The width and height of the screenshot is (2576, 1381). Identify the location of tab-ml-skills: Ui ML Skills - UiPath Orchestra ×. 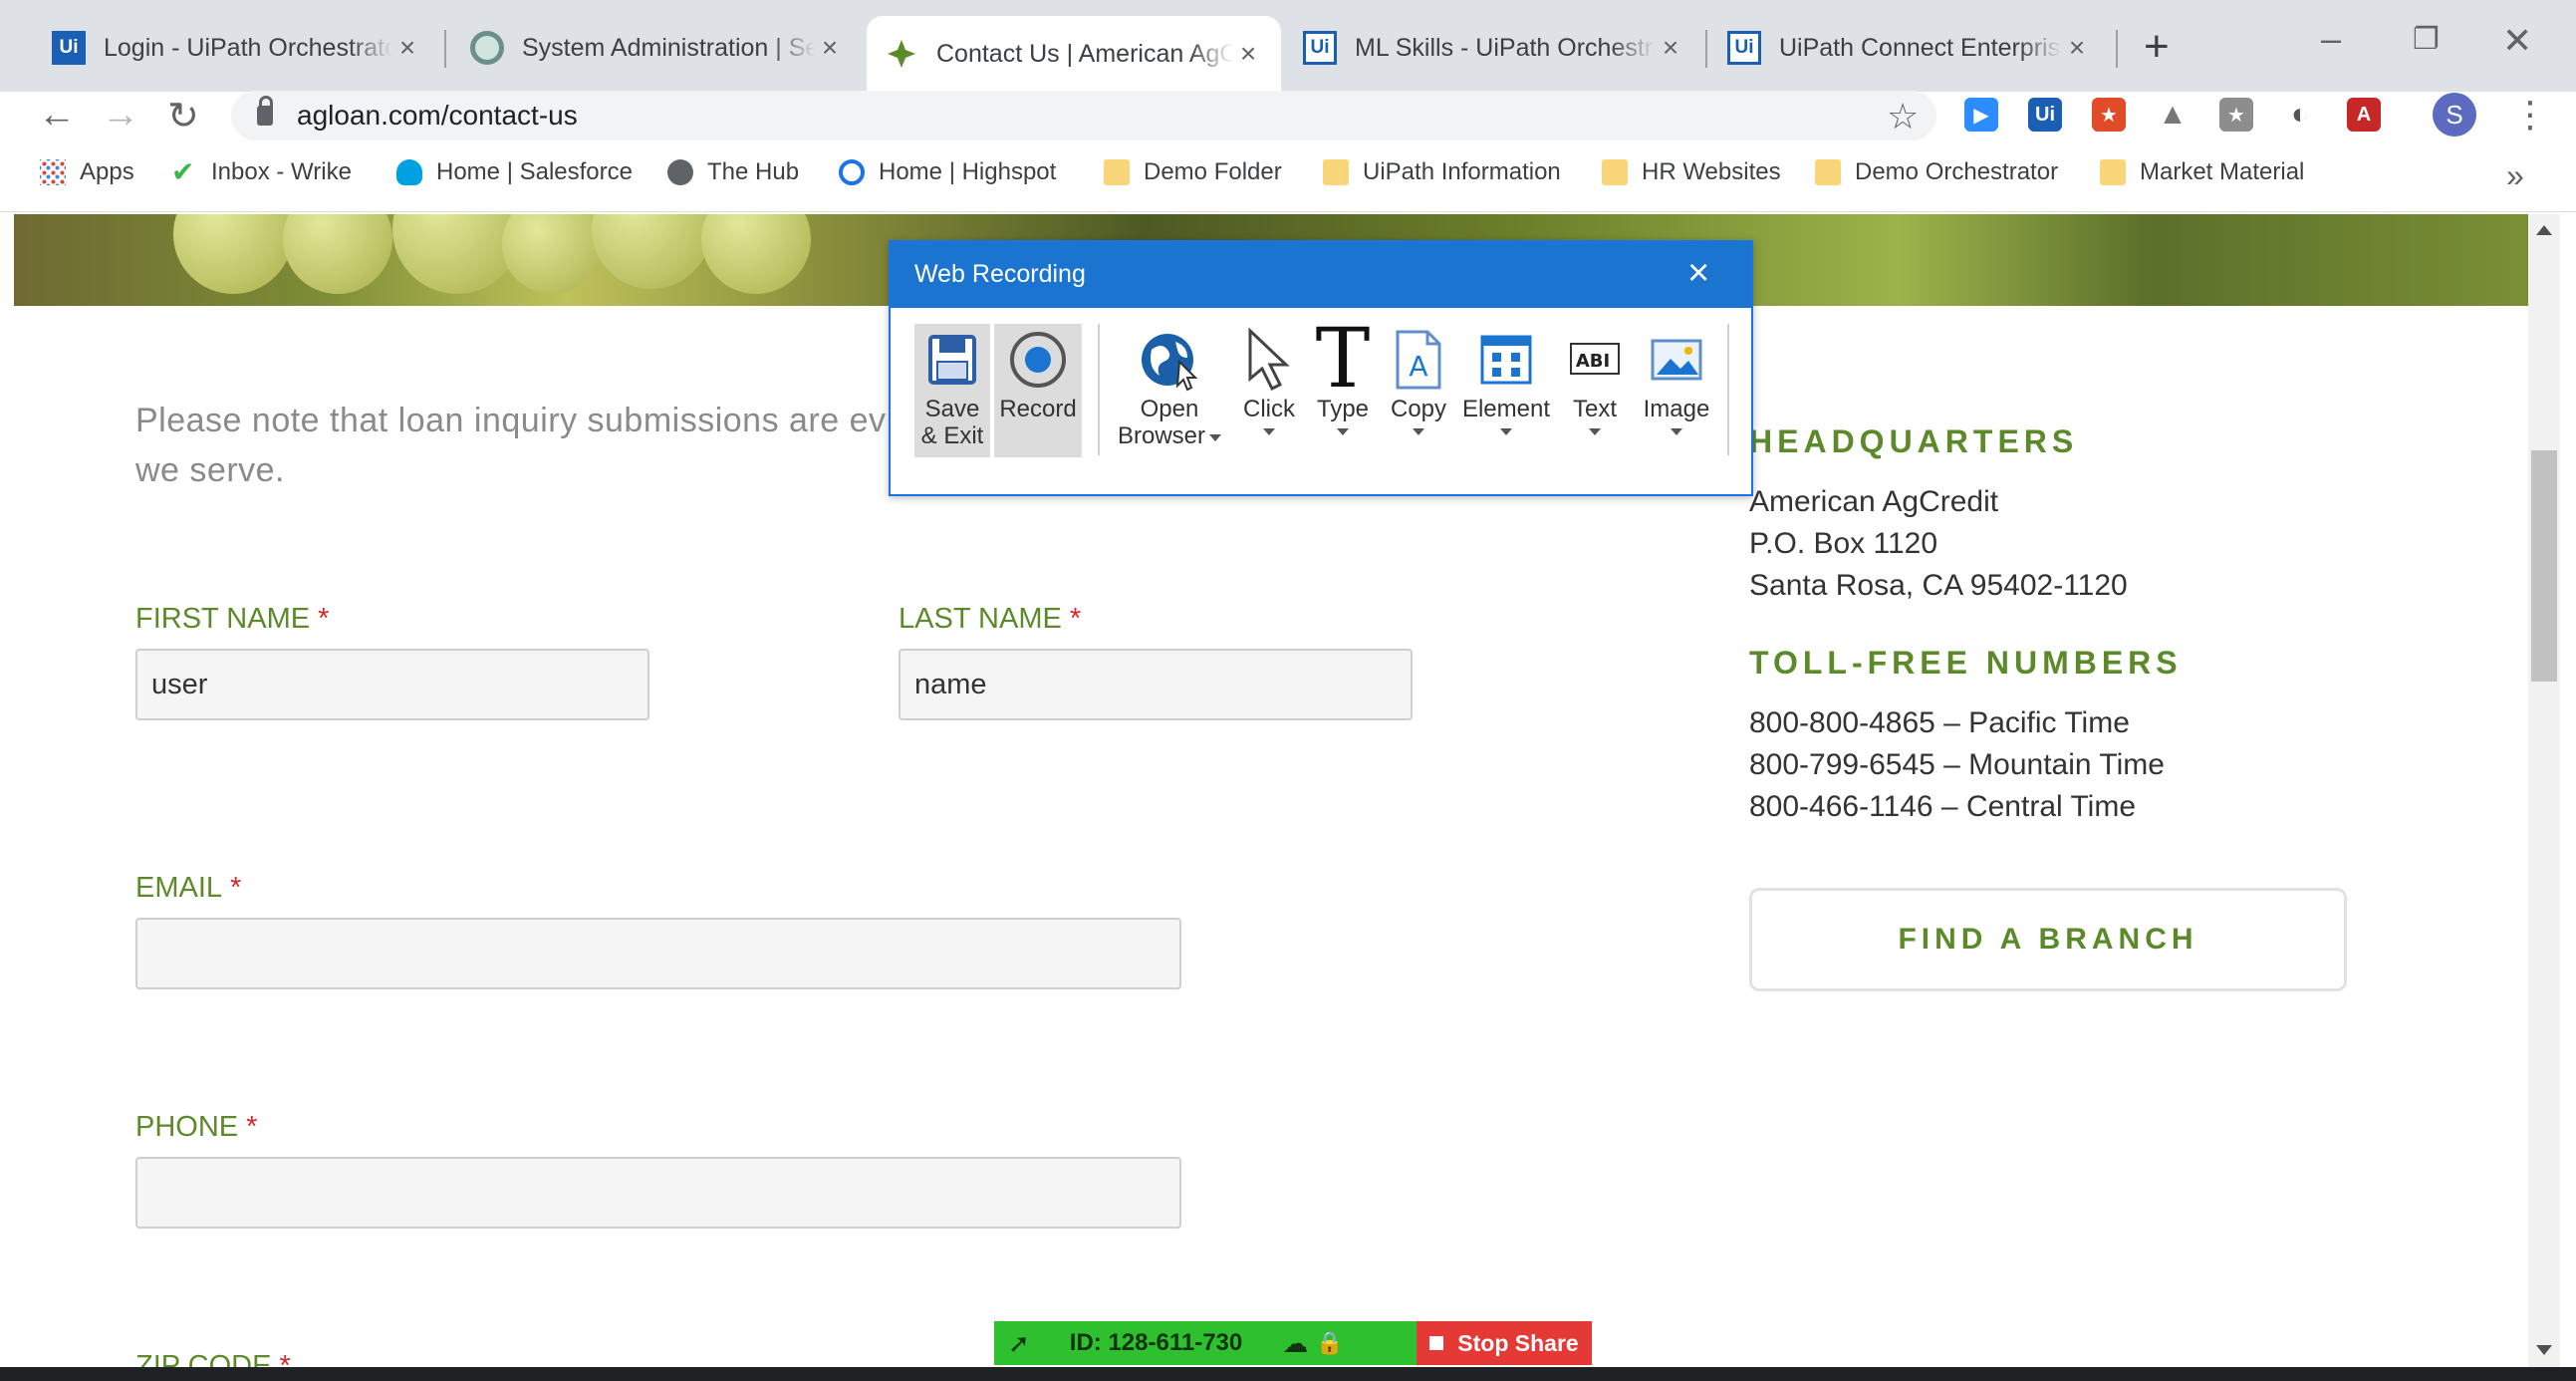
(1494, 48).